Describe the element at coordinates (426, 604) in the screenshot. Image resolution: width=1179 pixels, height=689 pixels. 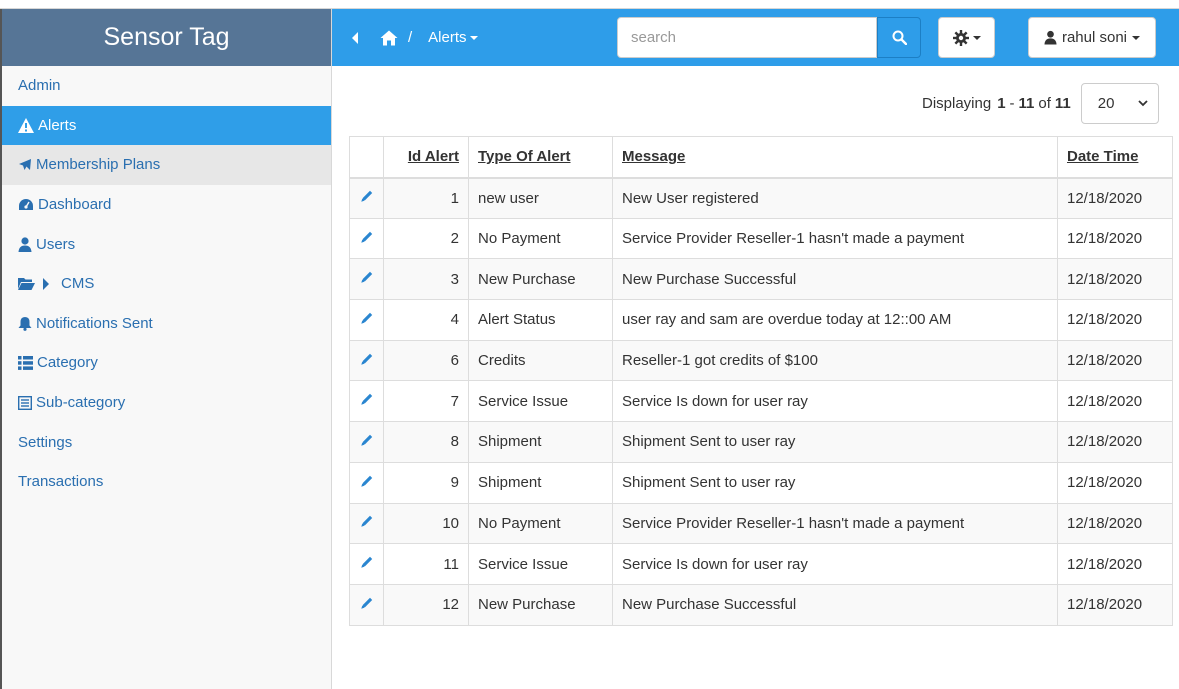
I see `cell-id-alert: 12` at that location.